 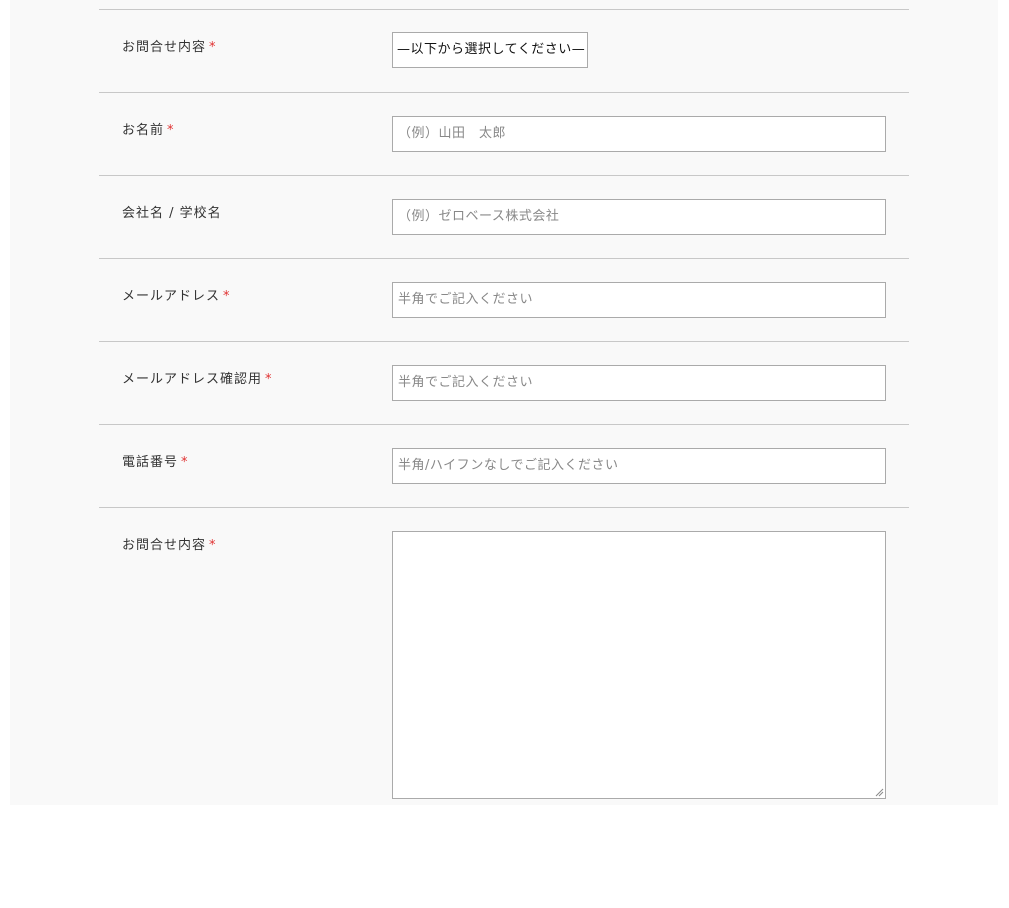 What do you see at coordinates (639, 217) in the screenshot?
I see `company-input: （例）ゼロベース株式会社` at bounding box center [639, 217].